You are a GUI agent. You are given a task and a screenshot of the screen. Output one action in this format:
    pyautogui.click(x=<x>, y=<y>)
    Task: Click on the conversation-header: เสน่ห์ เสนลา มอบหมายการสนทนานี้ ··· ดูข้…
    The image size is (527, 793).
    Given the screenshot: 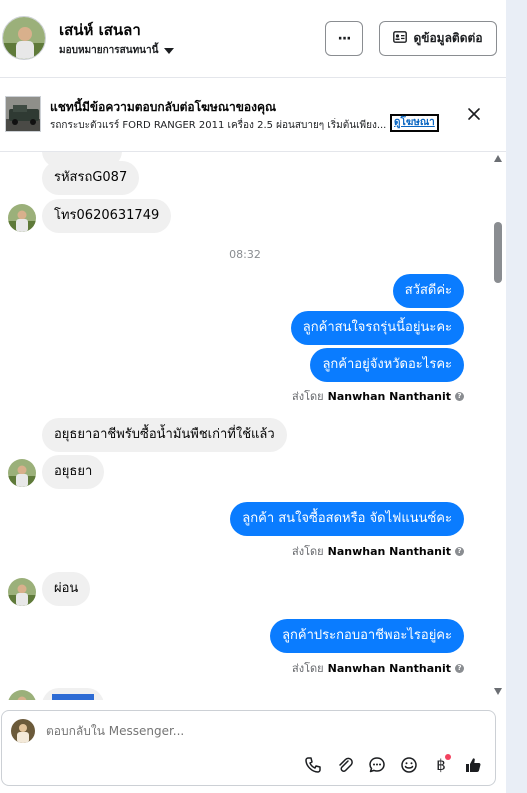 What is the action you would take?
    pyautogui.click(x=253, y=39)
    